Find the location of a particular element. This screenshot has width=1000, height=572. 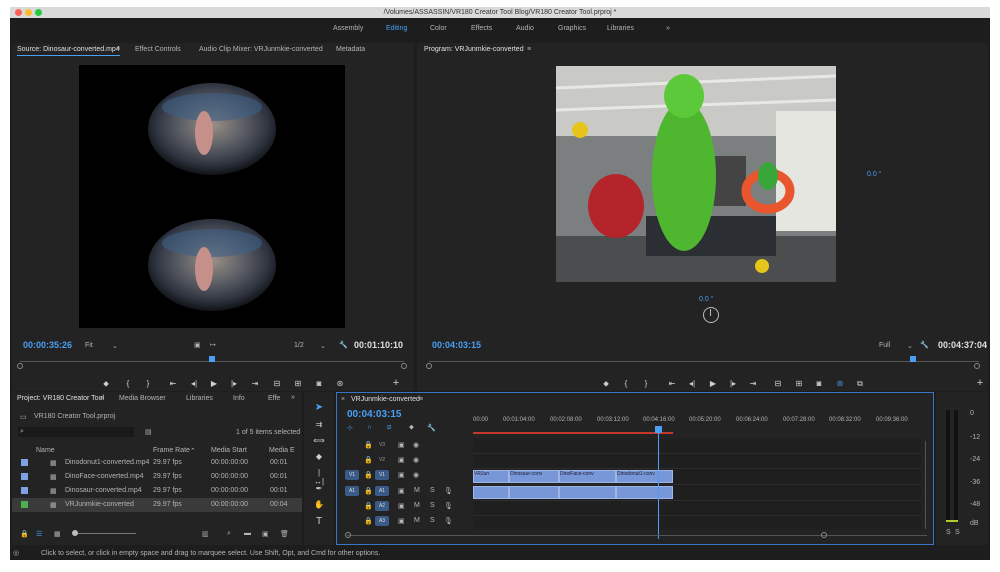

tab-program: Program: VRJunmkie-converted is located at coordinates (474, 49).